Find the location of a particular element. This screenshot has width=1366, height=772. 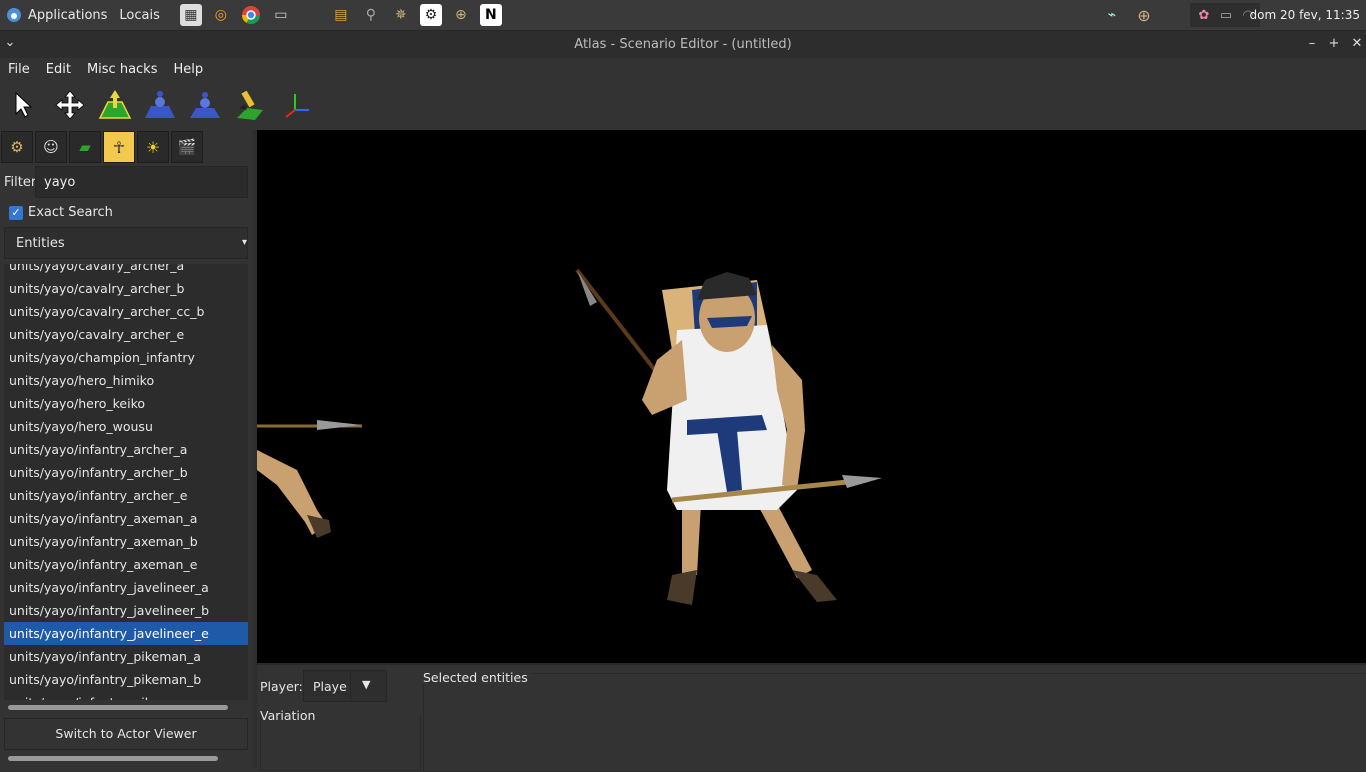

selected-entities-group is located at coordinates (894, 722).